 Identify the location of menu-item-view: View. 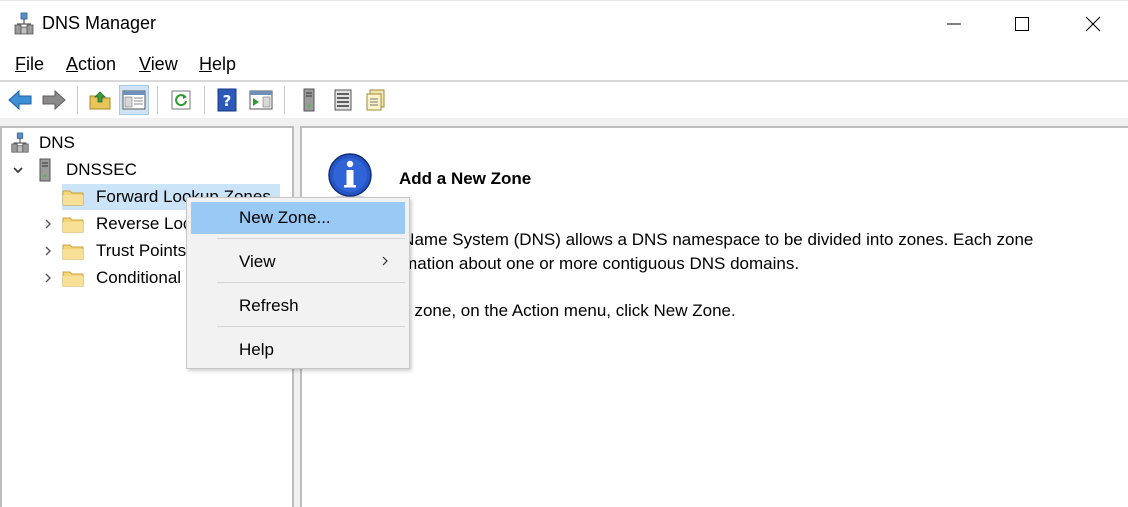
(298, 262).